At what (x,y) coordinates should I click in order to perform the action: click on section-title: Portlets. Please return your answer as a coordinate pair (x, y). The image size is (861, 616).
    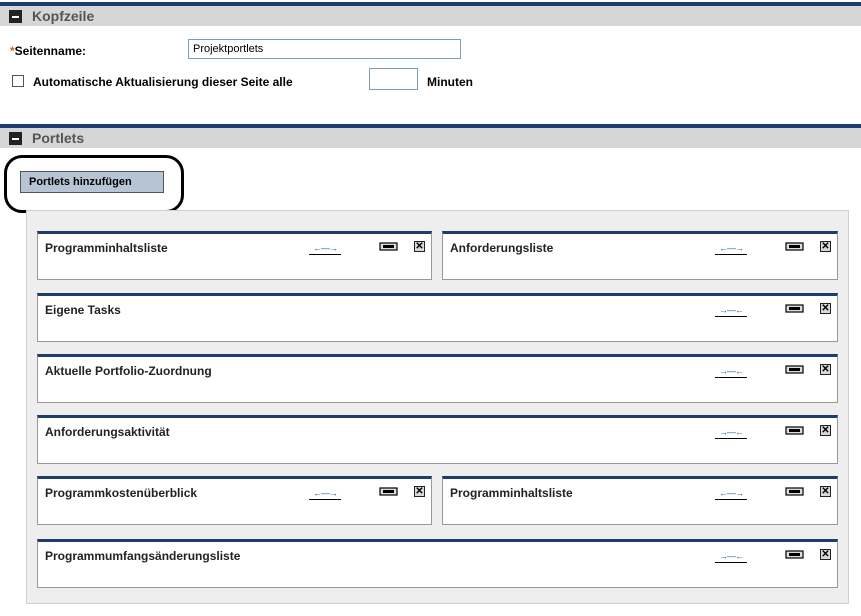
    Looking at the image, I should click on (58, 138).